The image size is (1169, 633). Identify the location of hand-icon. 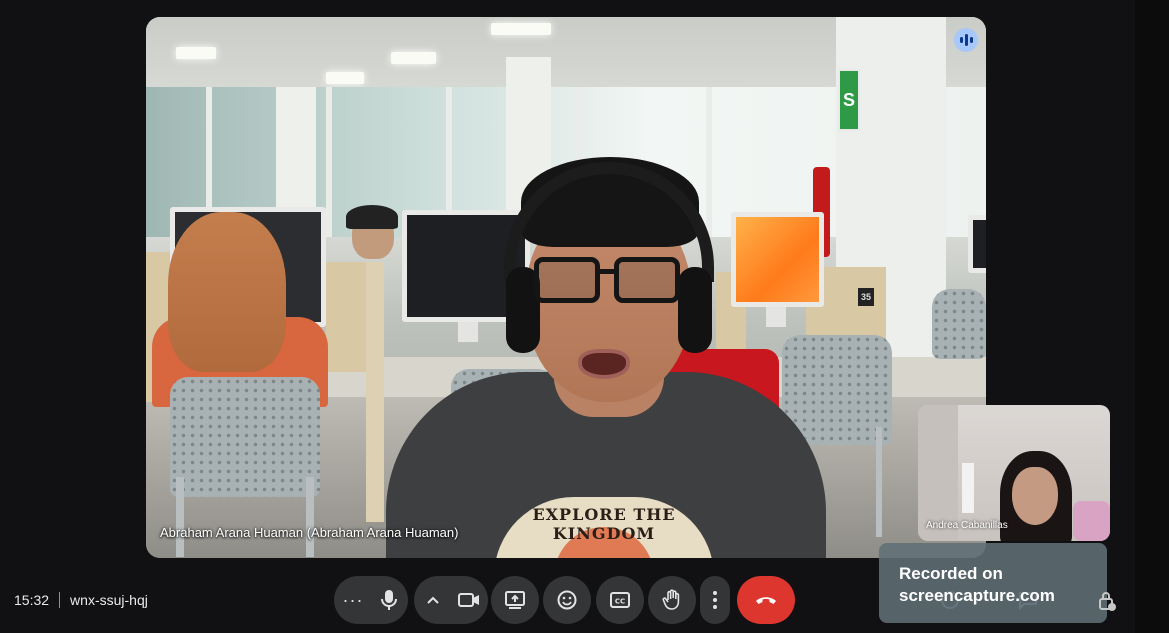
(671, 599).